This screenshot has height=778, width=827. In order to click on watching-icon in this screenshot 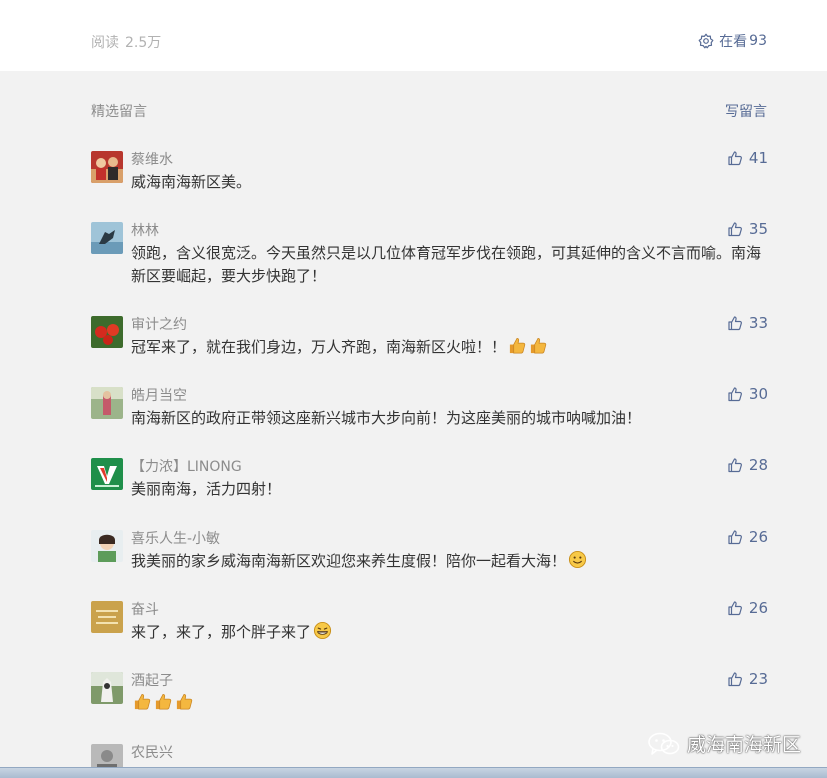, I will do `click(706, 41)`.